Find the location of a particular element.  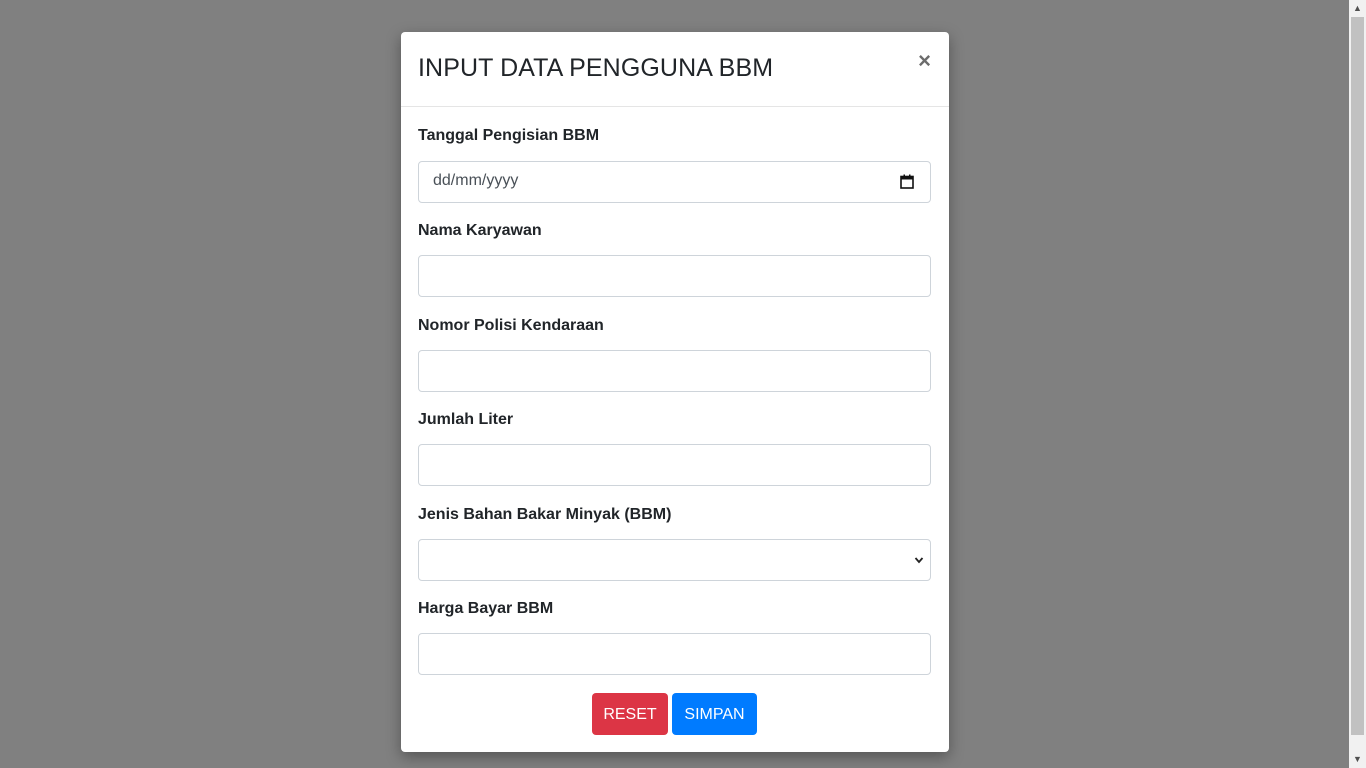

nomor-polisi-label: Nomor Polisi Kendaraan is located at coordinates (511, 325).